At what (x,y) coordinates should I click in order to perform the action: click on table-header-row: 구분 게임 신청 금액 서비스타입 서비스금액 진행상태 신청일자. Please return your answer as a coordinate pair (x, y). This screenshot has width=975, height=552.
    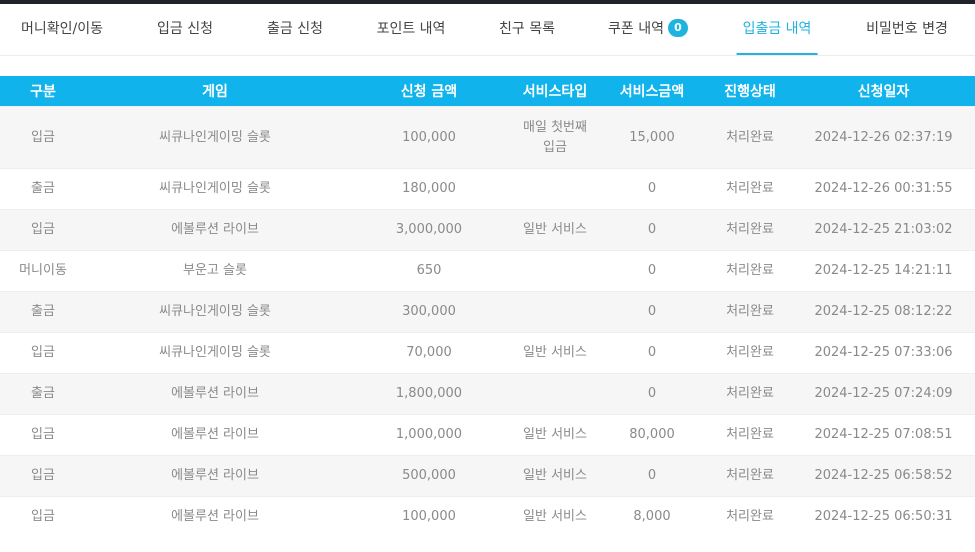
    Looking at the image, I should click on (487, 91).